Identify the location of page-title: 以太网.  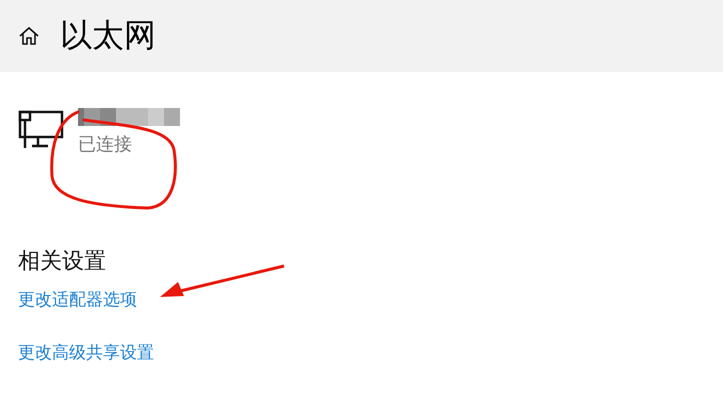
(108, 35).